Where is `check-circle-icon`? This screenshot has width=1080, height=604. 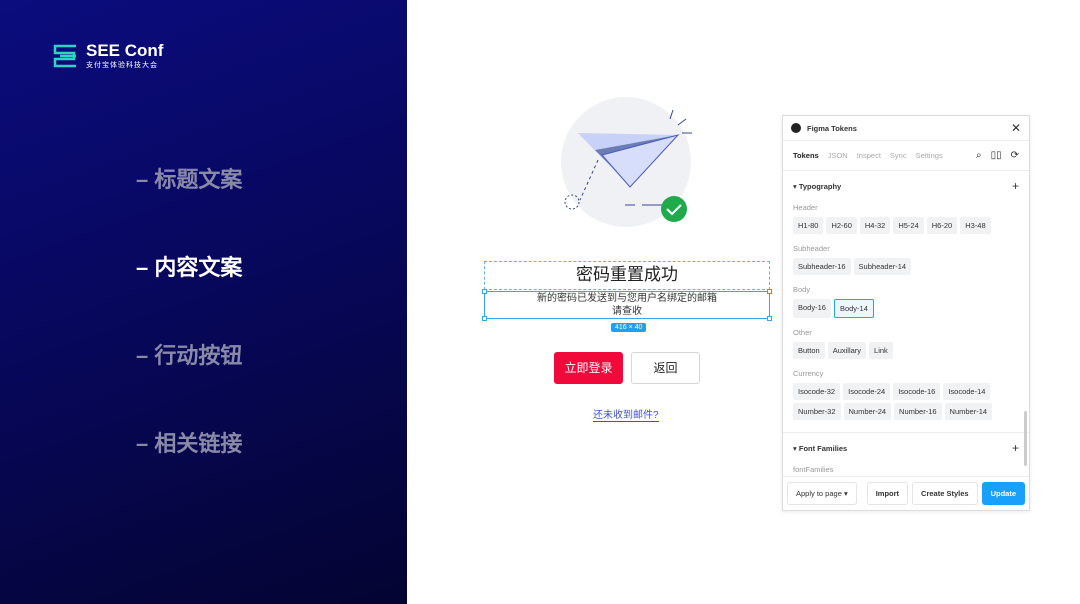 check-circle-icon is located at coordinates (674, 209).